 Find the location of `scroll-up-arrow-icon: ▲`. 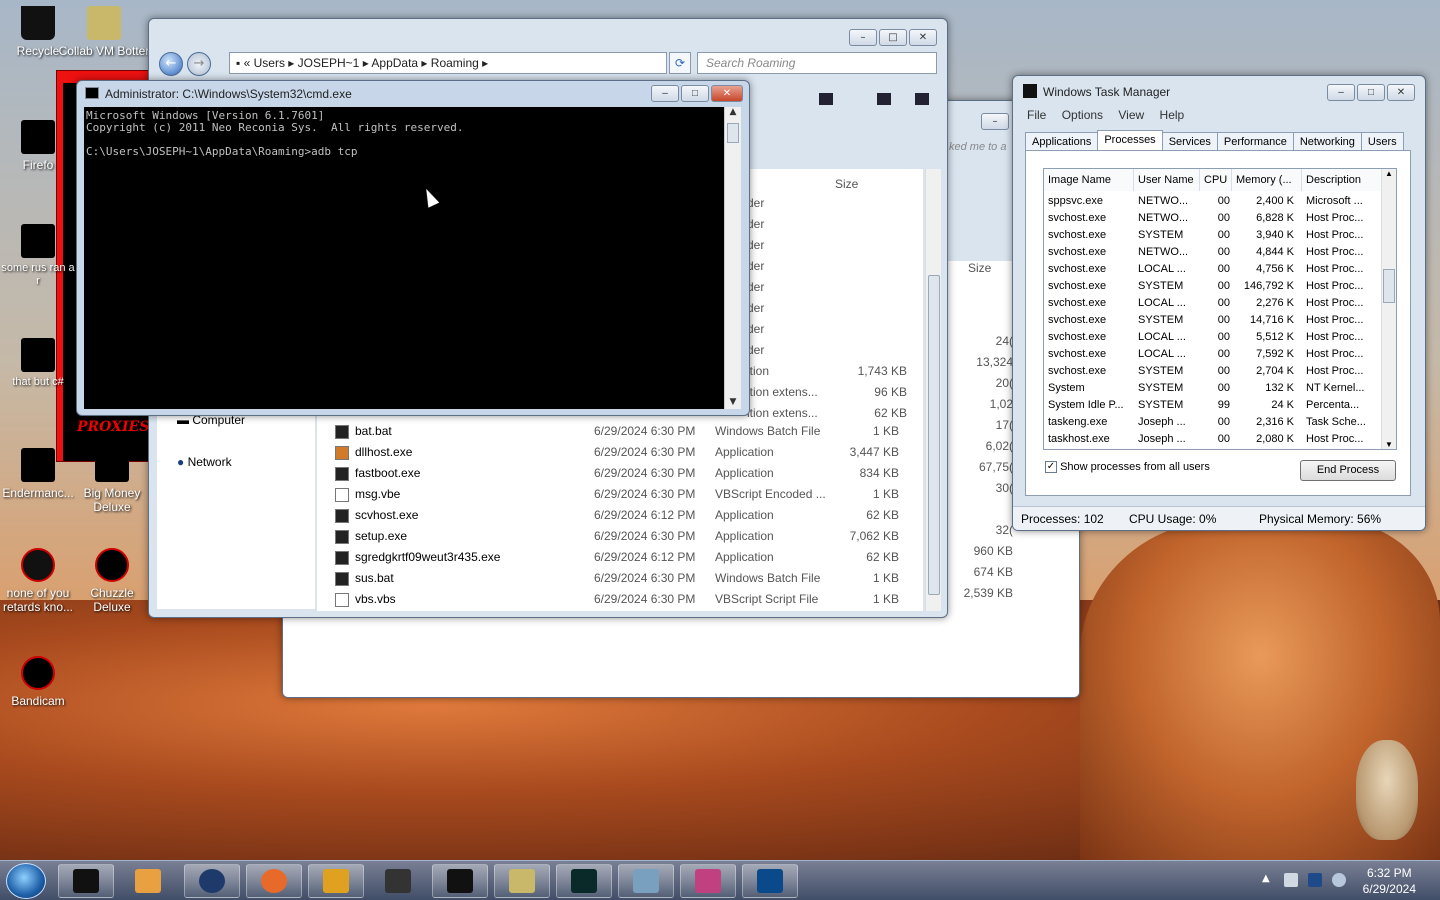

scroll-up-arrow-icon: ▲ is located at coordinates (1389, 173).